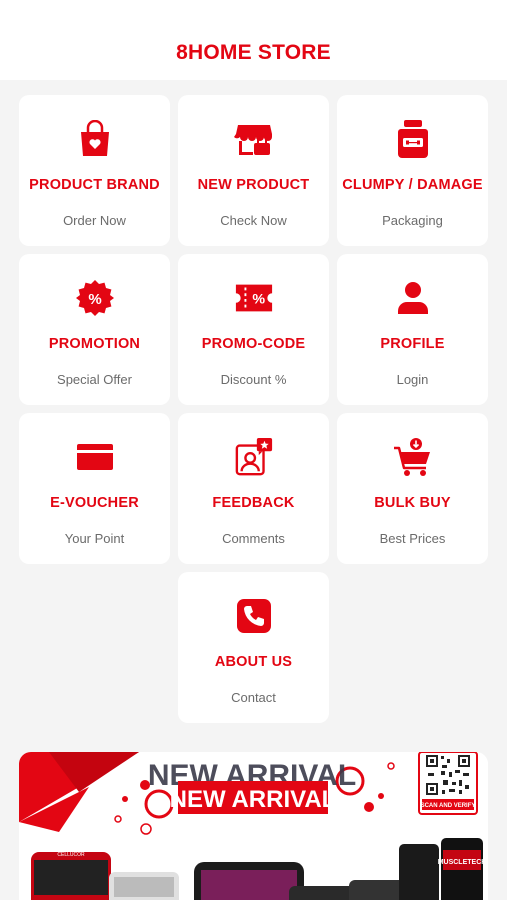 The height and width of the screenshot is (900, 507). I want to click on page-title: 8HOME STORE, so click(253, 52).